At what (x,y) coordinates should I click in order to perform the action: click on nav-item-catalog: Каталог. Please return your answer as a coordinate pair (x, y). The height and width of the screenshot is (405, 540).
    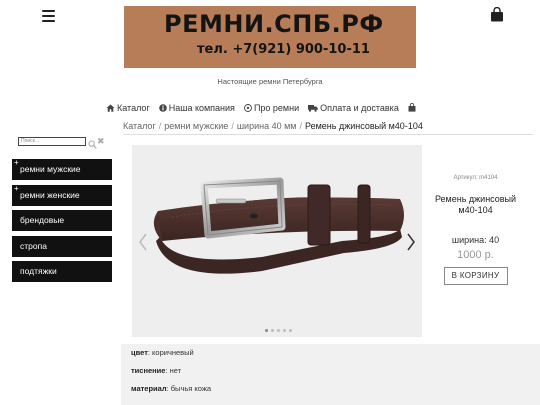
    Looking at the image, I should click on (128, 108).